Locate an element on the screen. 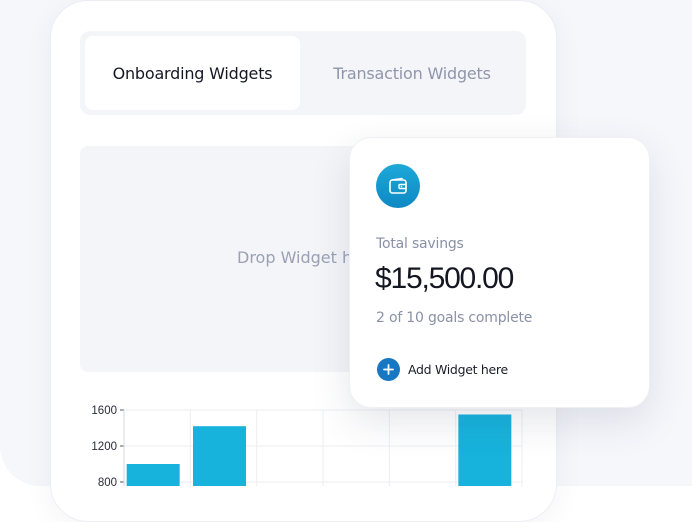 Image resolution: width=692 pixels, height=522 pixels. y-tick-label: 800 is located at coordinates (107, 481).